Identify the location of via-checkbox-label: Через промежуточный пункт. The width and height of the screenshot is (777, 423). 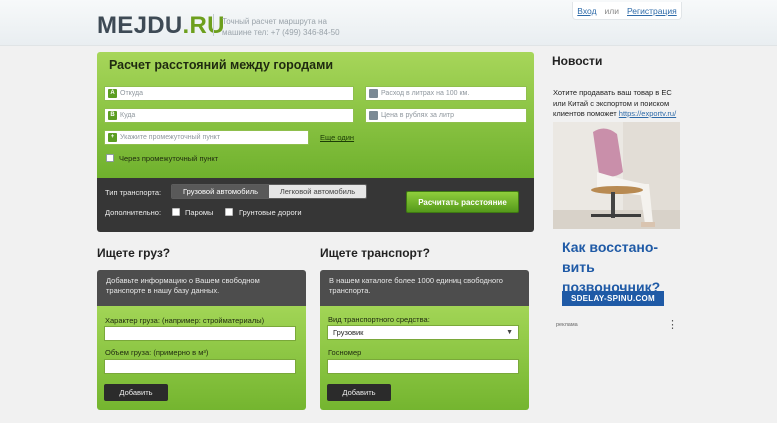
(169, 158).